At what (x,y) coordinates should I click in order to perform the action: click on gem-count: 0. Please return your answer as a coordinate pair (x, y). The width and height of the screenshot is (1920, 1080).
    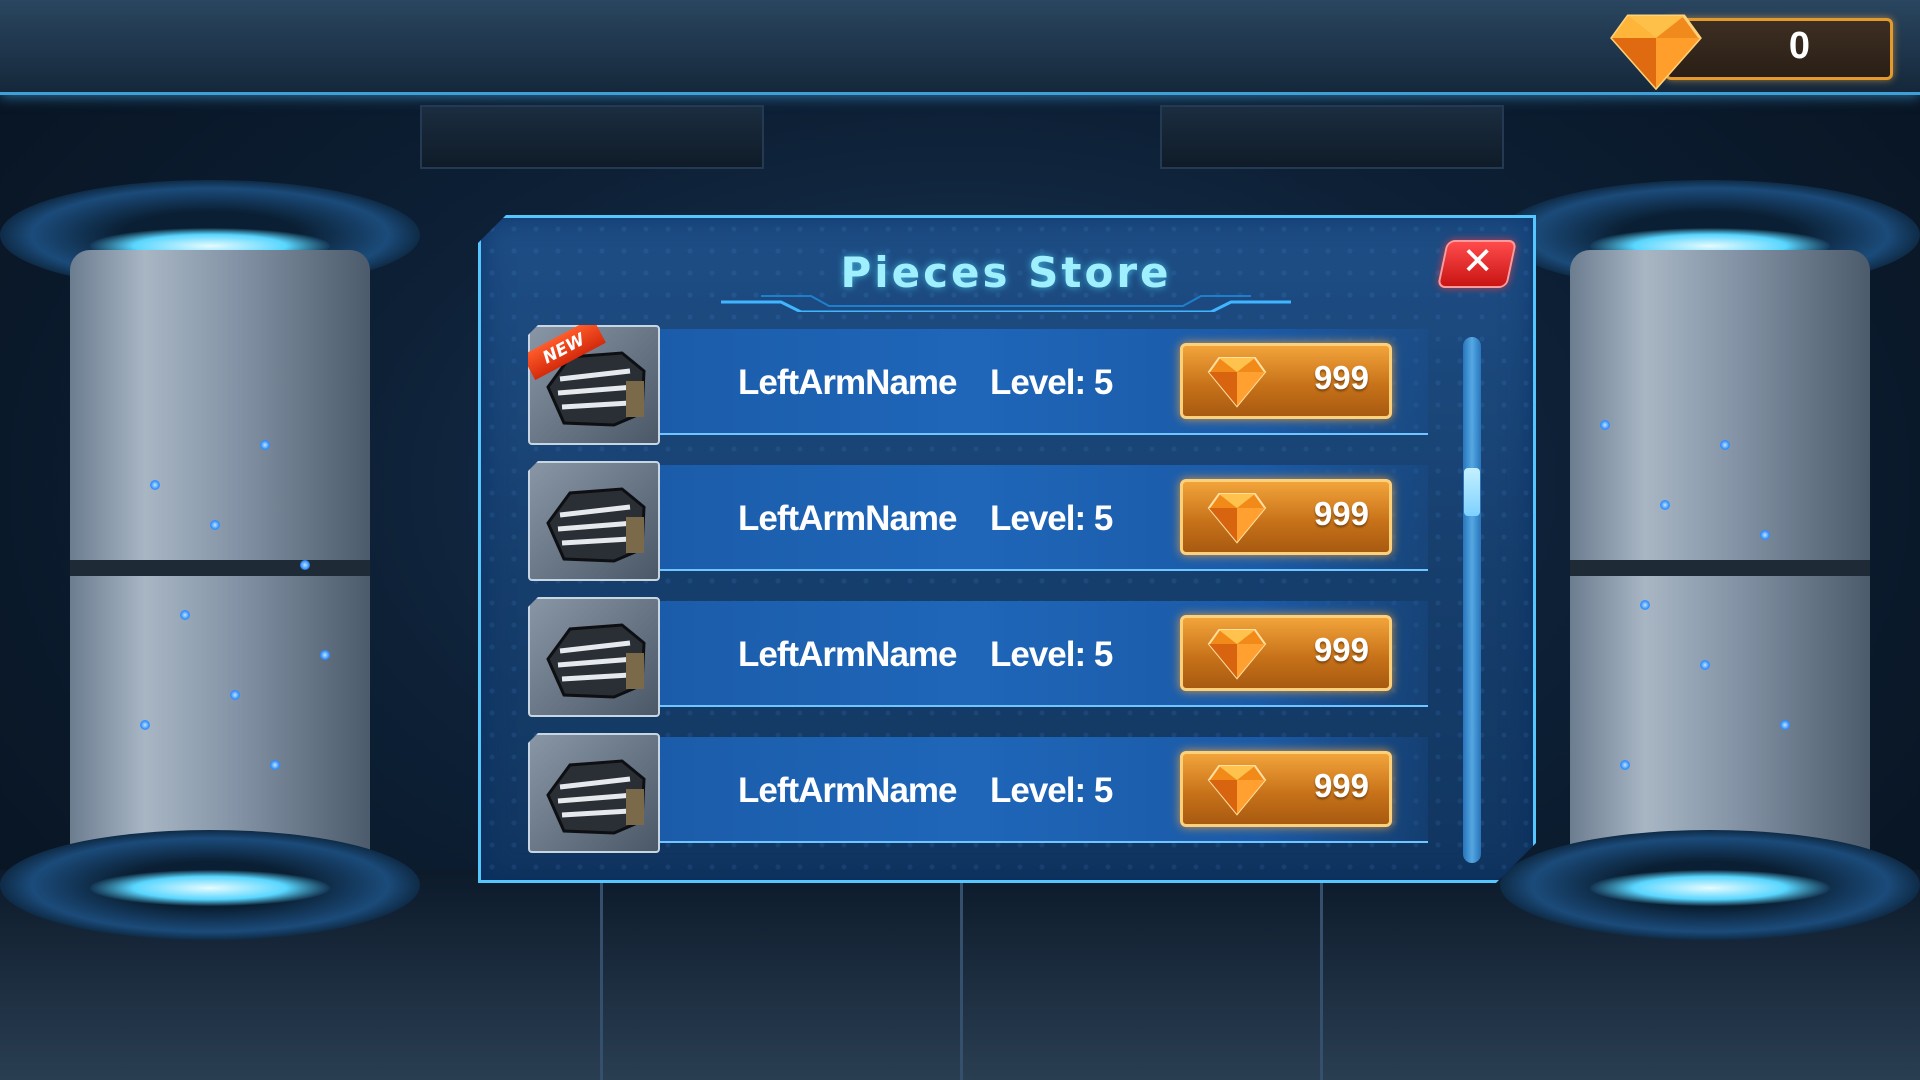
    Looking at the image, I should click on (1799, 46).